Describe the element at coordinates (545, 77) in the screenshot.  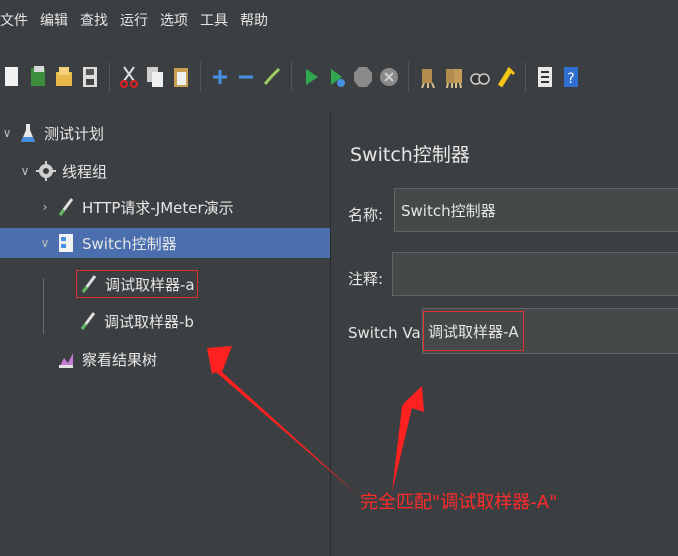
I see `function-helper-icon` at that location.